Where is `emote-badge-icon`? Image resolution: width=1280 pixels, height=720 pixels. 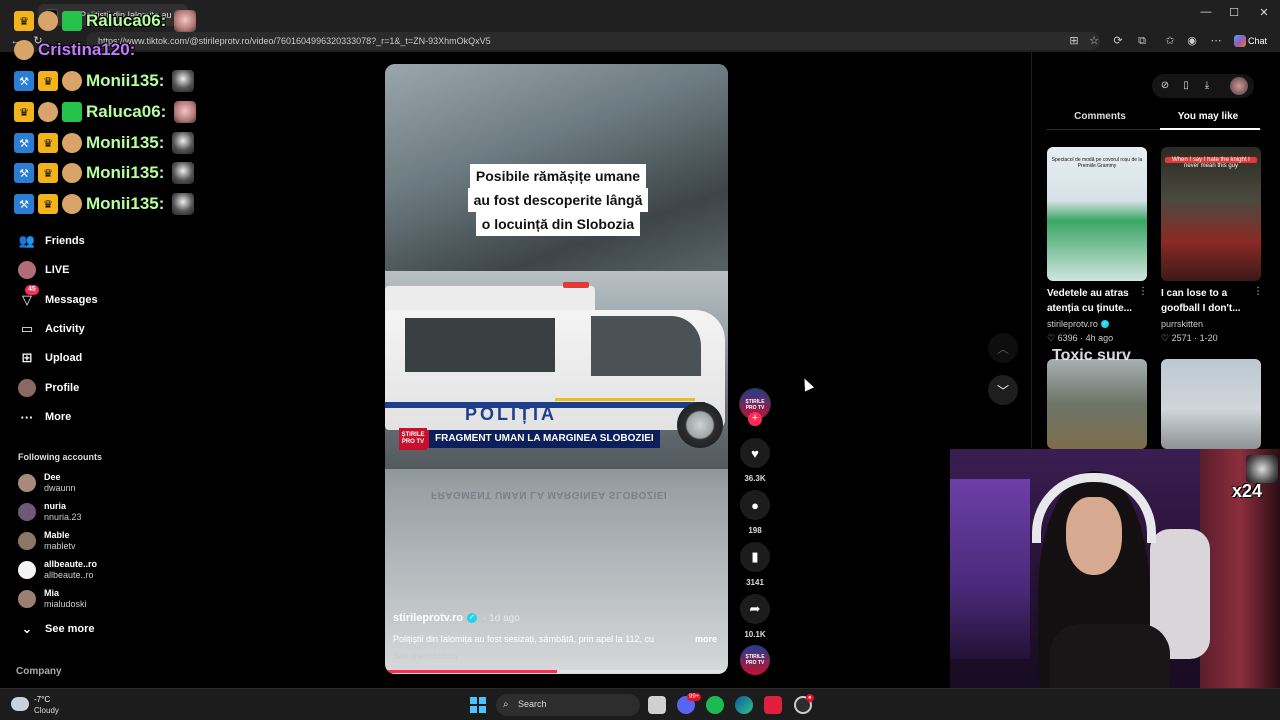 emote-badge-icon is located at coordinates (48, 112).